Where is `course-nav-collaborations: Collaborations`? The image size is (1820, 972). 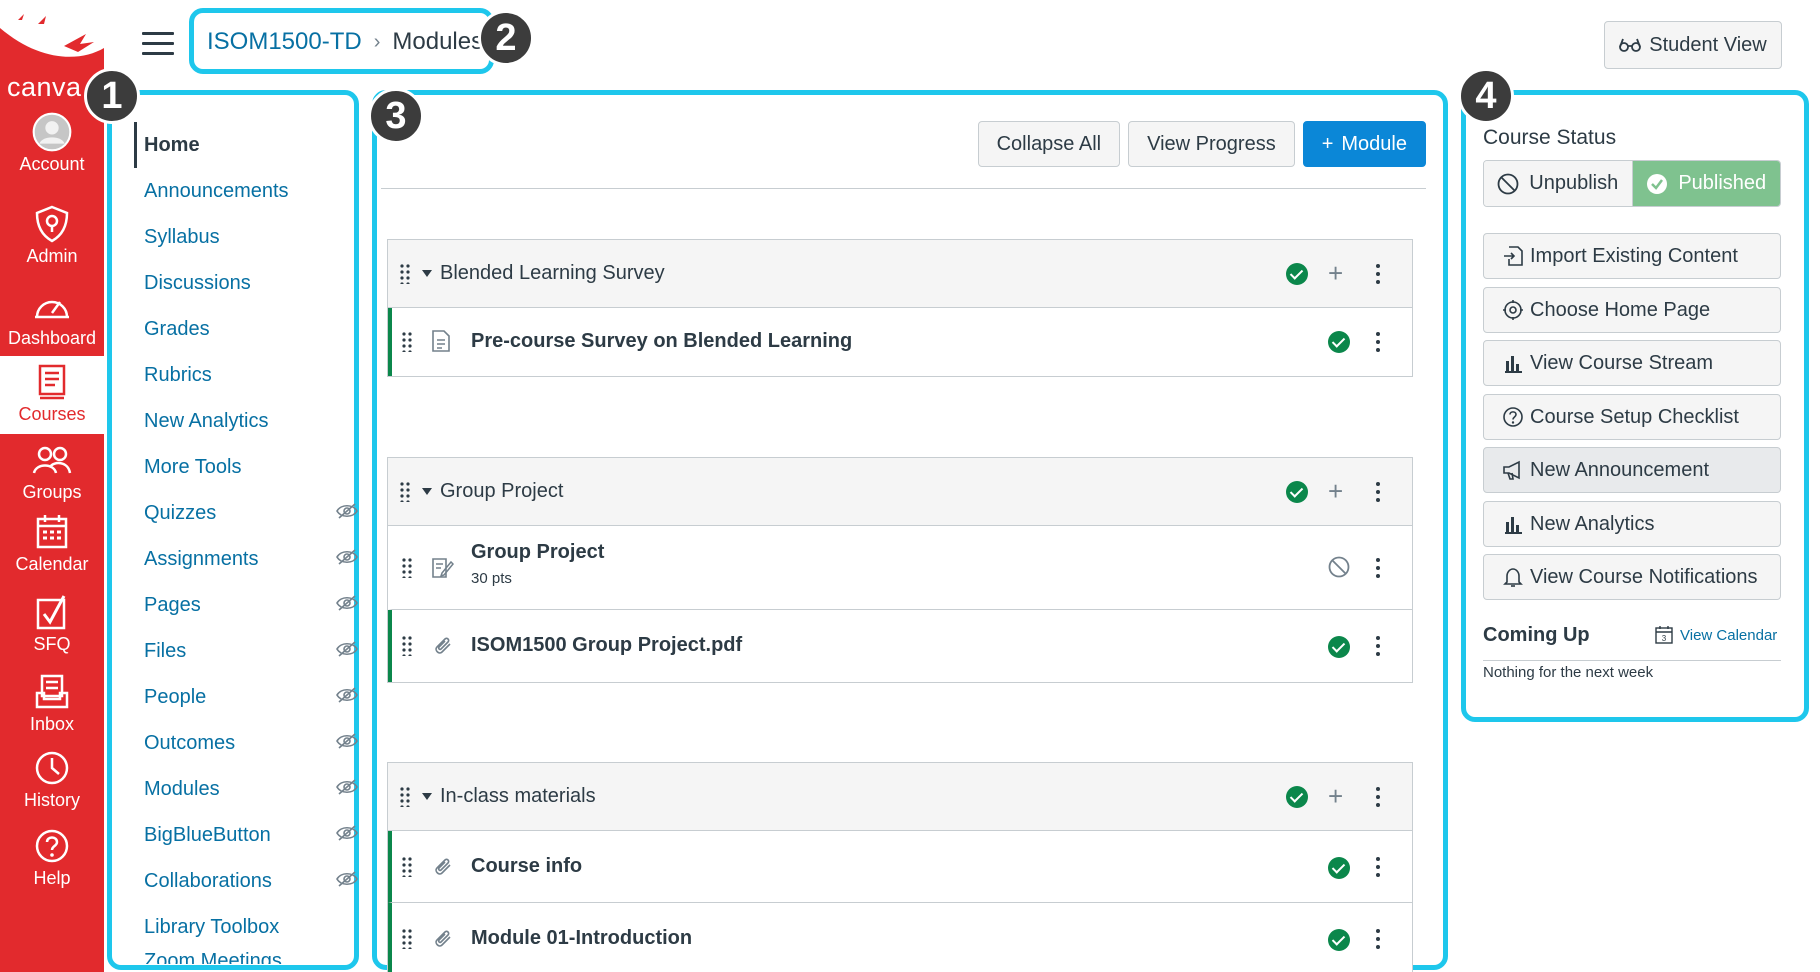 course-nav-collaborations: Collaborations is located at coordinates (246, 881).